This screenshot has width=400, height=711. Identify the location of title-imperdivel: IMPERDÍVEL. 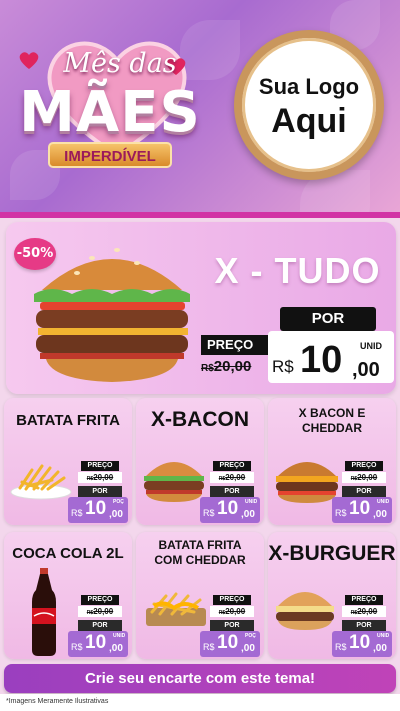
(110, 155).